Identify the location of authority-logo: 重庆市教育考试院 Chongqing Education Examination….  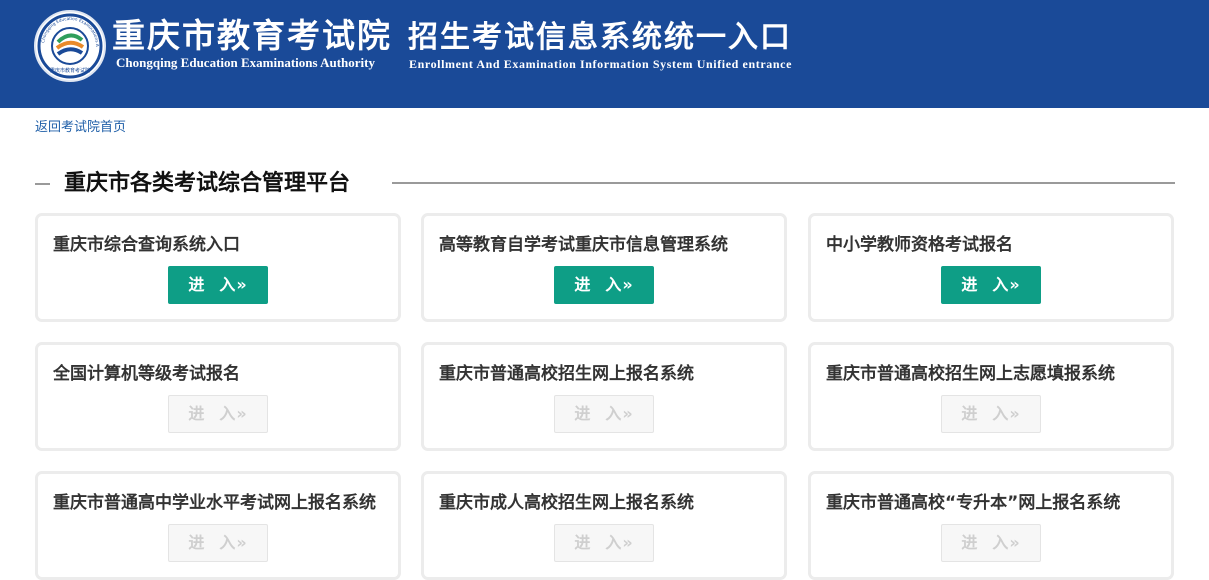
(70, 46).